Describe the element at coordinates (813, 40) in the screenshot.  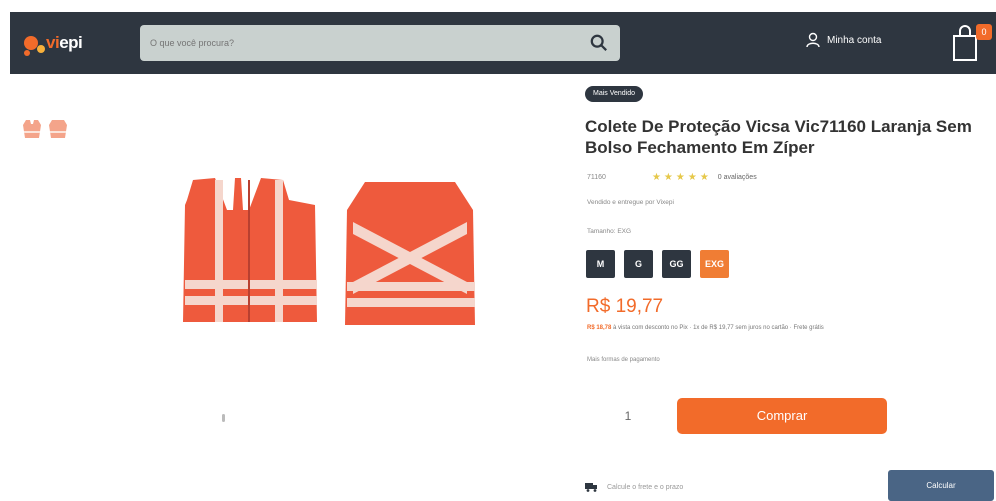
I see `user-icon` at that location.